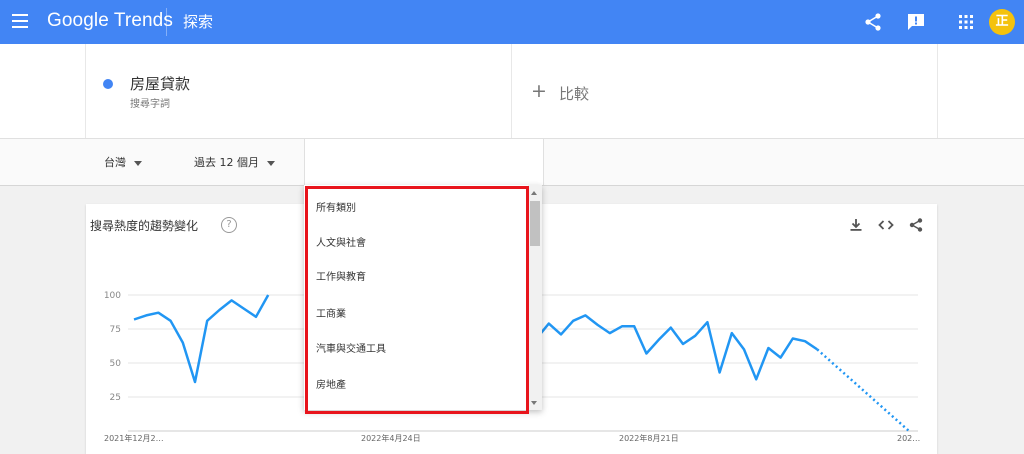 The image size is (1024, 454). Describe the element at coordinates (863, 390) in the screenshot. I see `partial-data-line` at that location.